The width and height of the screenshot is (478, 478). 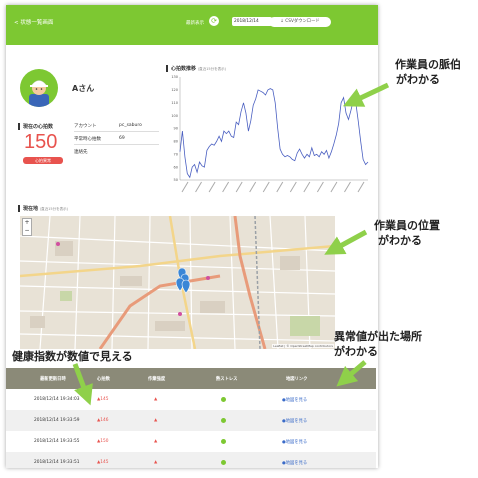 I want to click on arrow-pulse, so click(x=366, y=94).